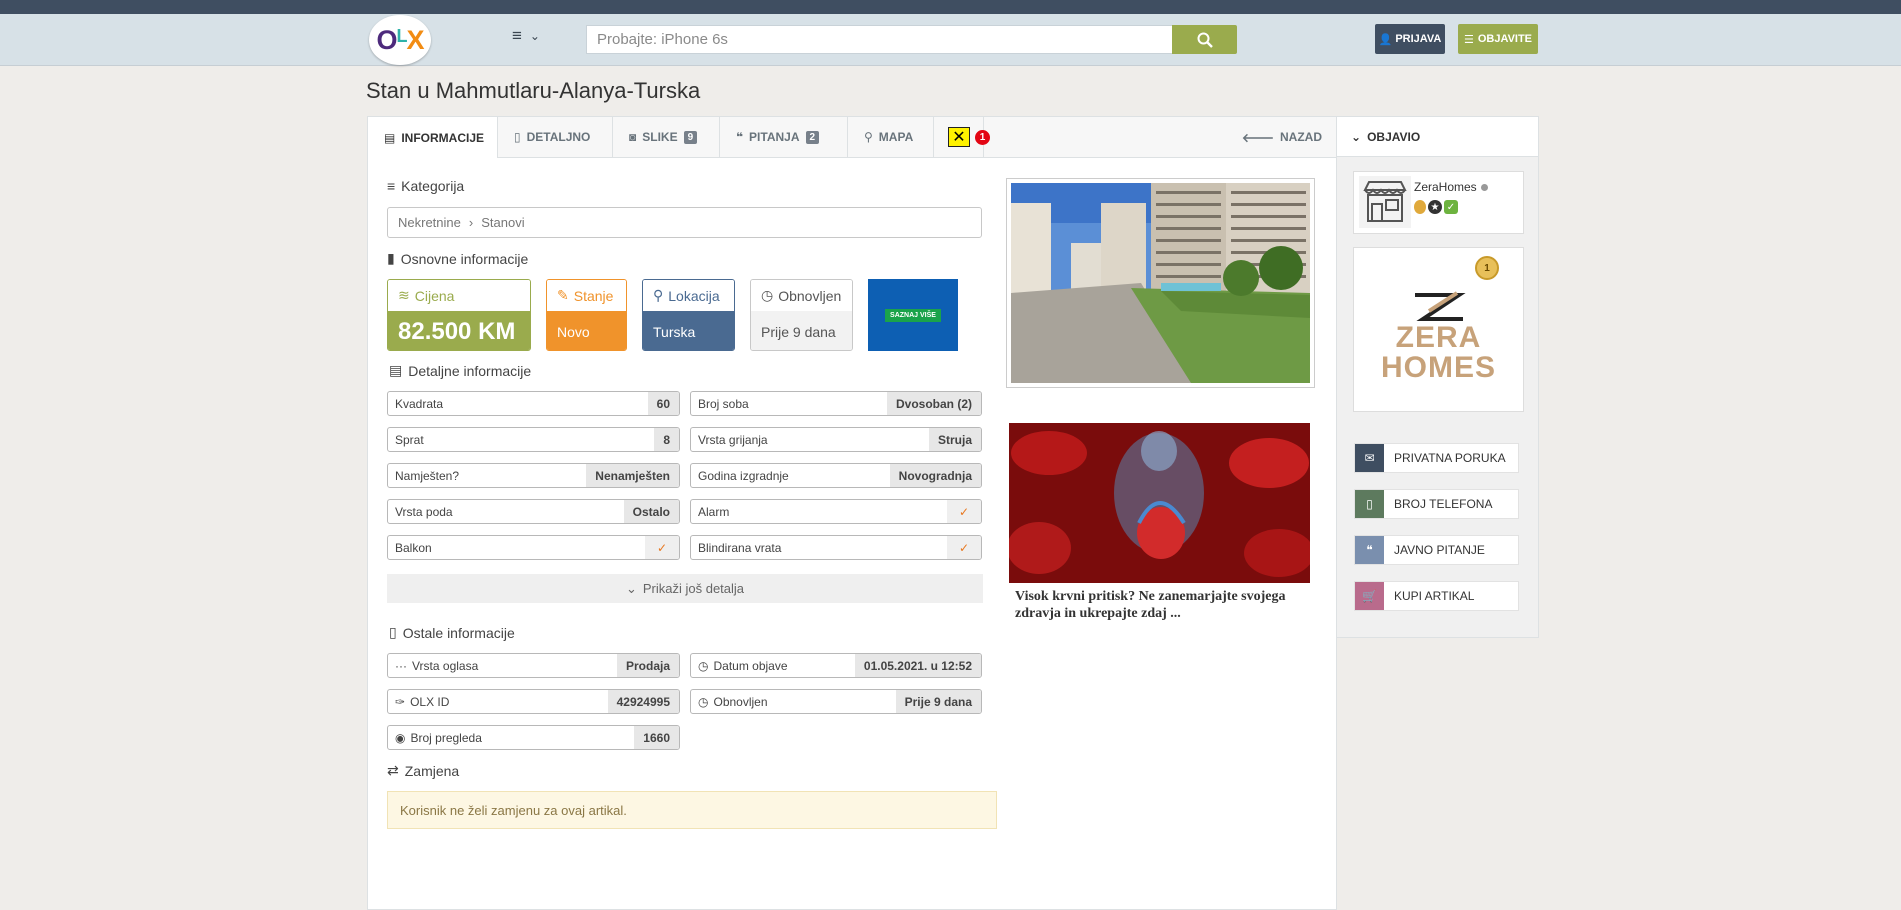 The width and height of the screenshot is (1901, 910). What do you see at coordinates (517, 35) in the screenshot?
I see `hamburger-icon: ≡` at bounding box center [517, 35].